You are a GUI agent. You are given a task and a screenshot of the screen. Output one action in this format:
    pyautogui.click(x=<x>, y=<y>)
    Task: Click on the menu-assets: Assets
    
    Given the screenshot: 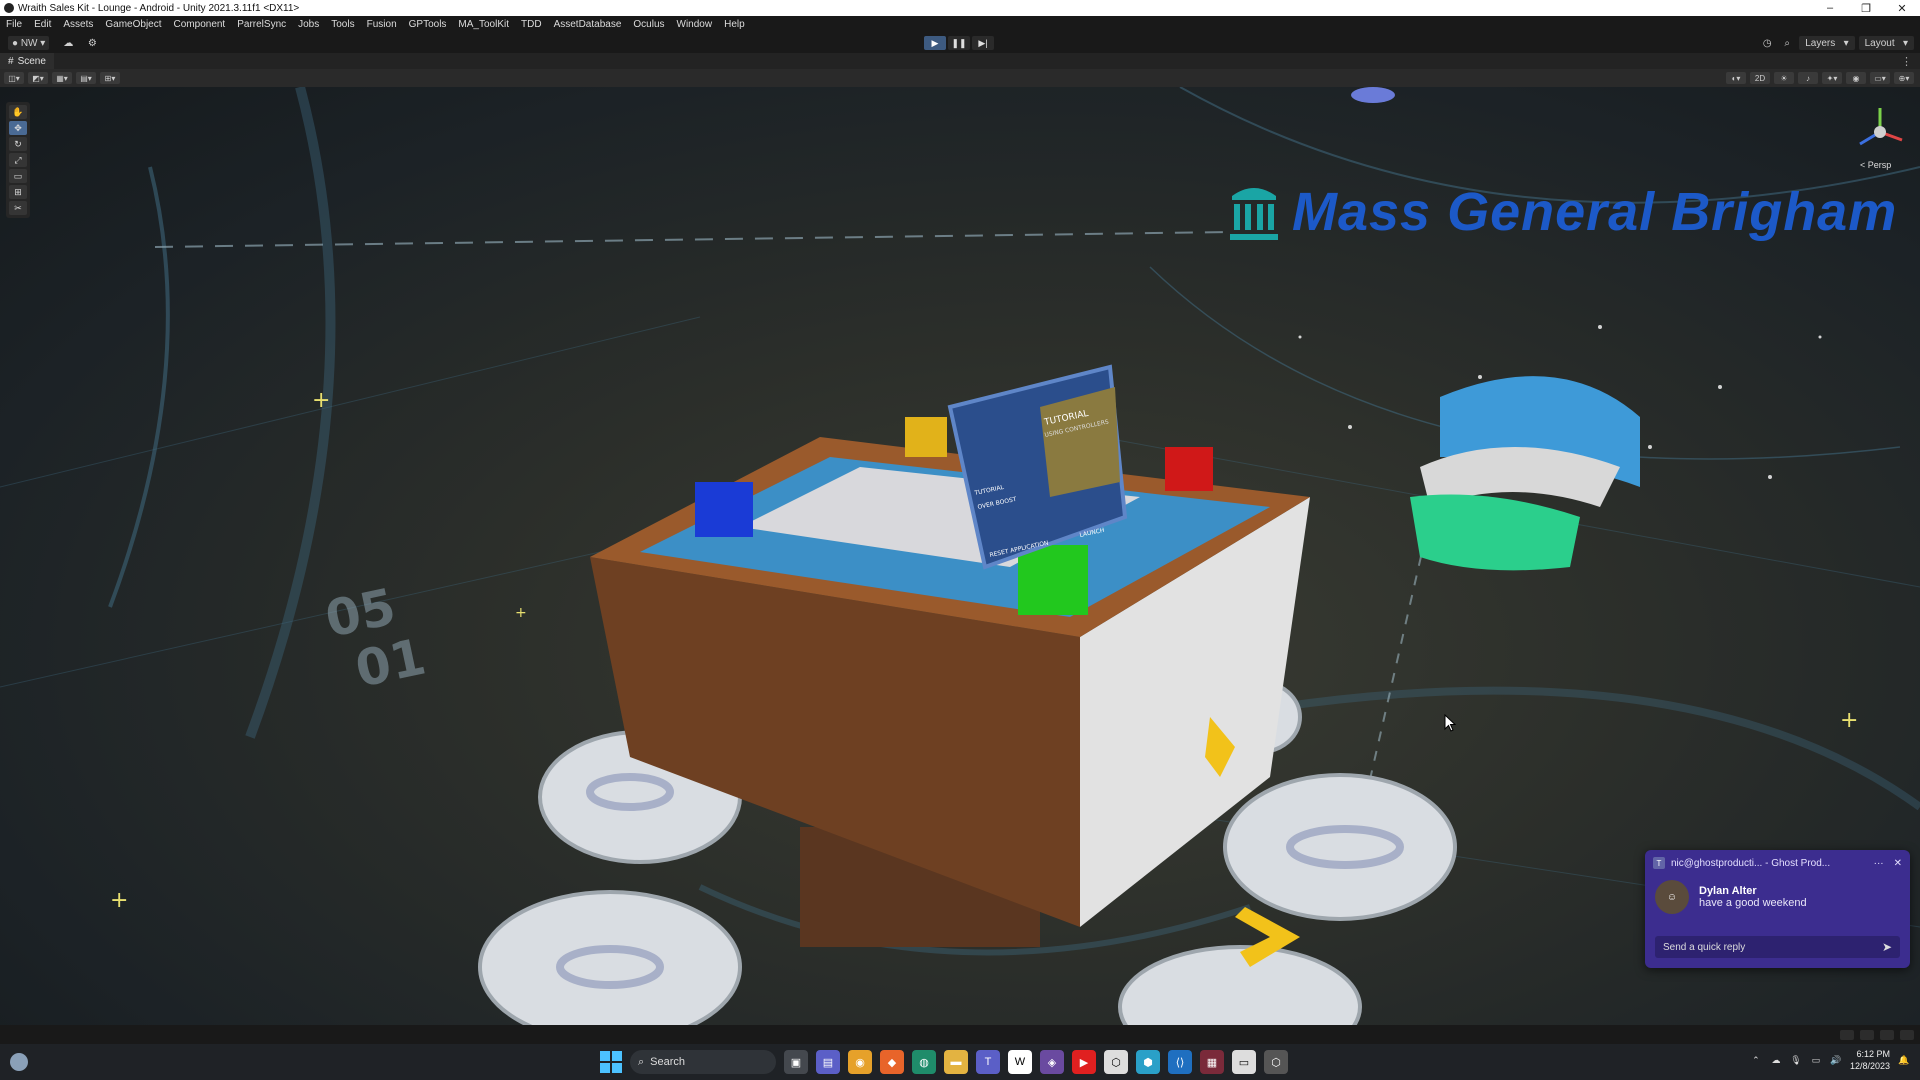 What is the action you would take?
    pyautogui.click(x=78, y=24)
    